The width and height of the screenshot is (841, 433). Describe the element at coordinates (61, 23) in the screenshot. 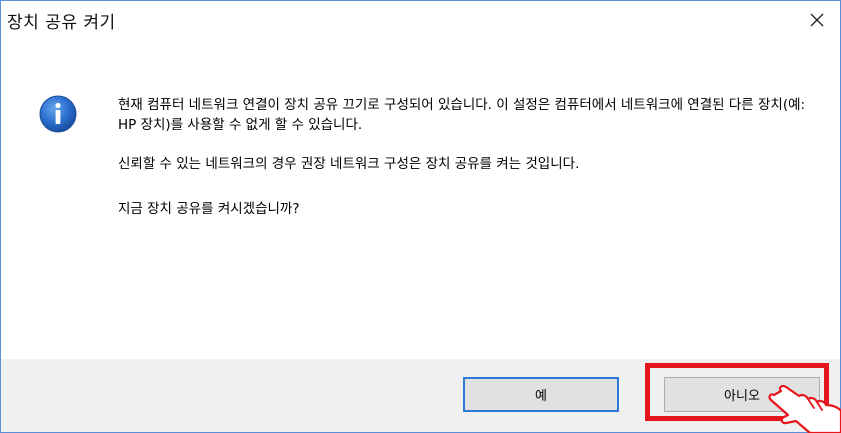

I see `dialog-title: 장치 공유 켜기` at that location.